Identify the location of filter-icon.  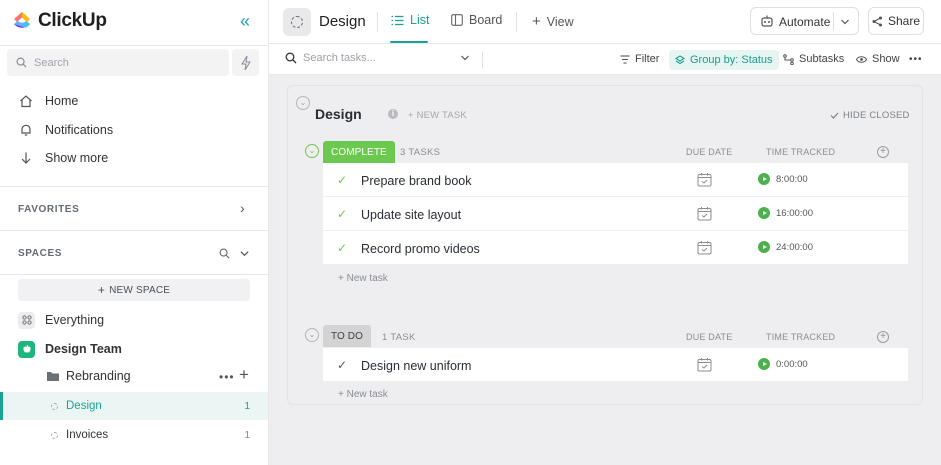
(625, 59).